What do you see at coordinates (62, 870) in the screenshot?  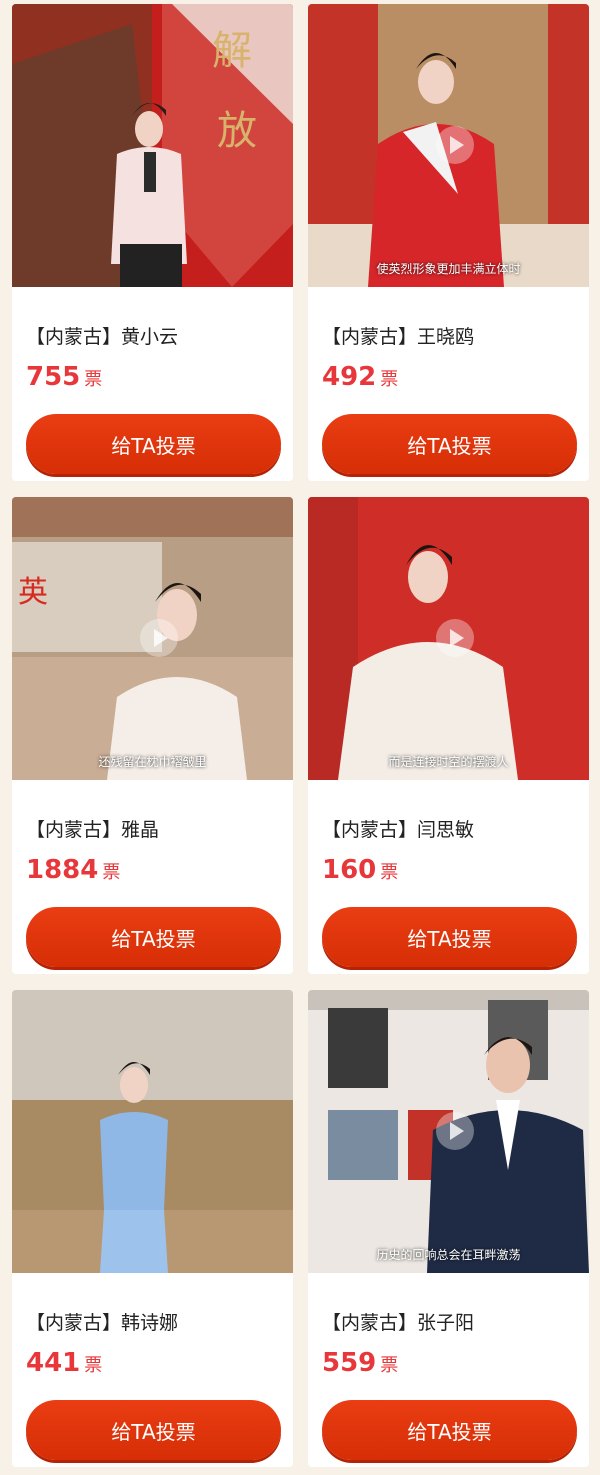 I see `vote-count-number: 1884` at bounding box center [62, 870].